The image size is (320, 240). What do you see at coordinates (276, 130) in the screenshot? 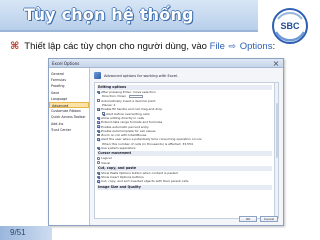
I see `scrollbar-thumb` at bounding box center [276, 130].